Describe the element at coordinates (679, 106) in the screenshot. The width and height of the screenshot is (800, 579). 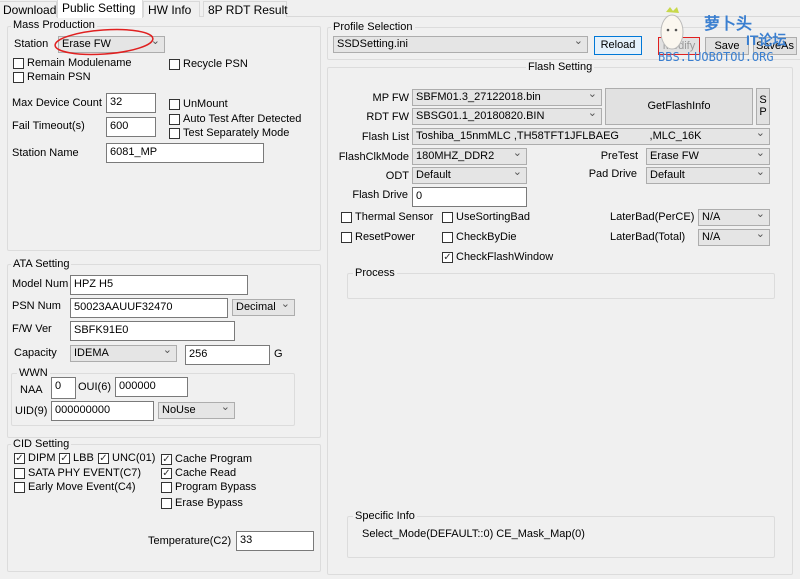
I see `get-flash-info-button: GetFlashInfo` at that location.